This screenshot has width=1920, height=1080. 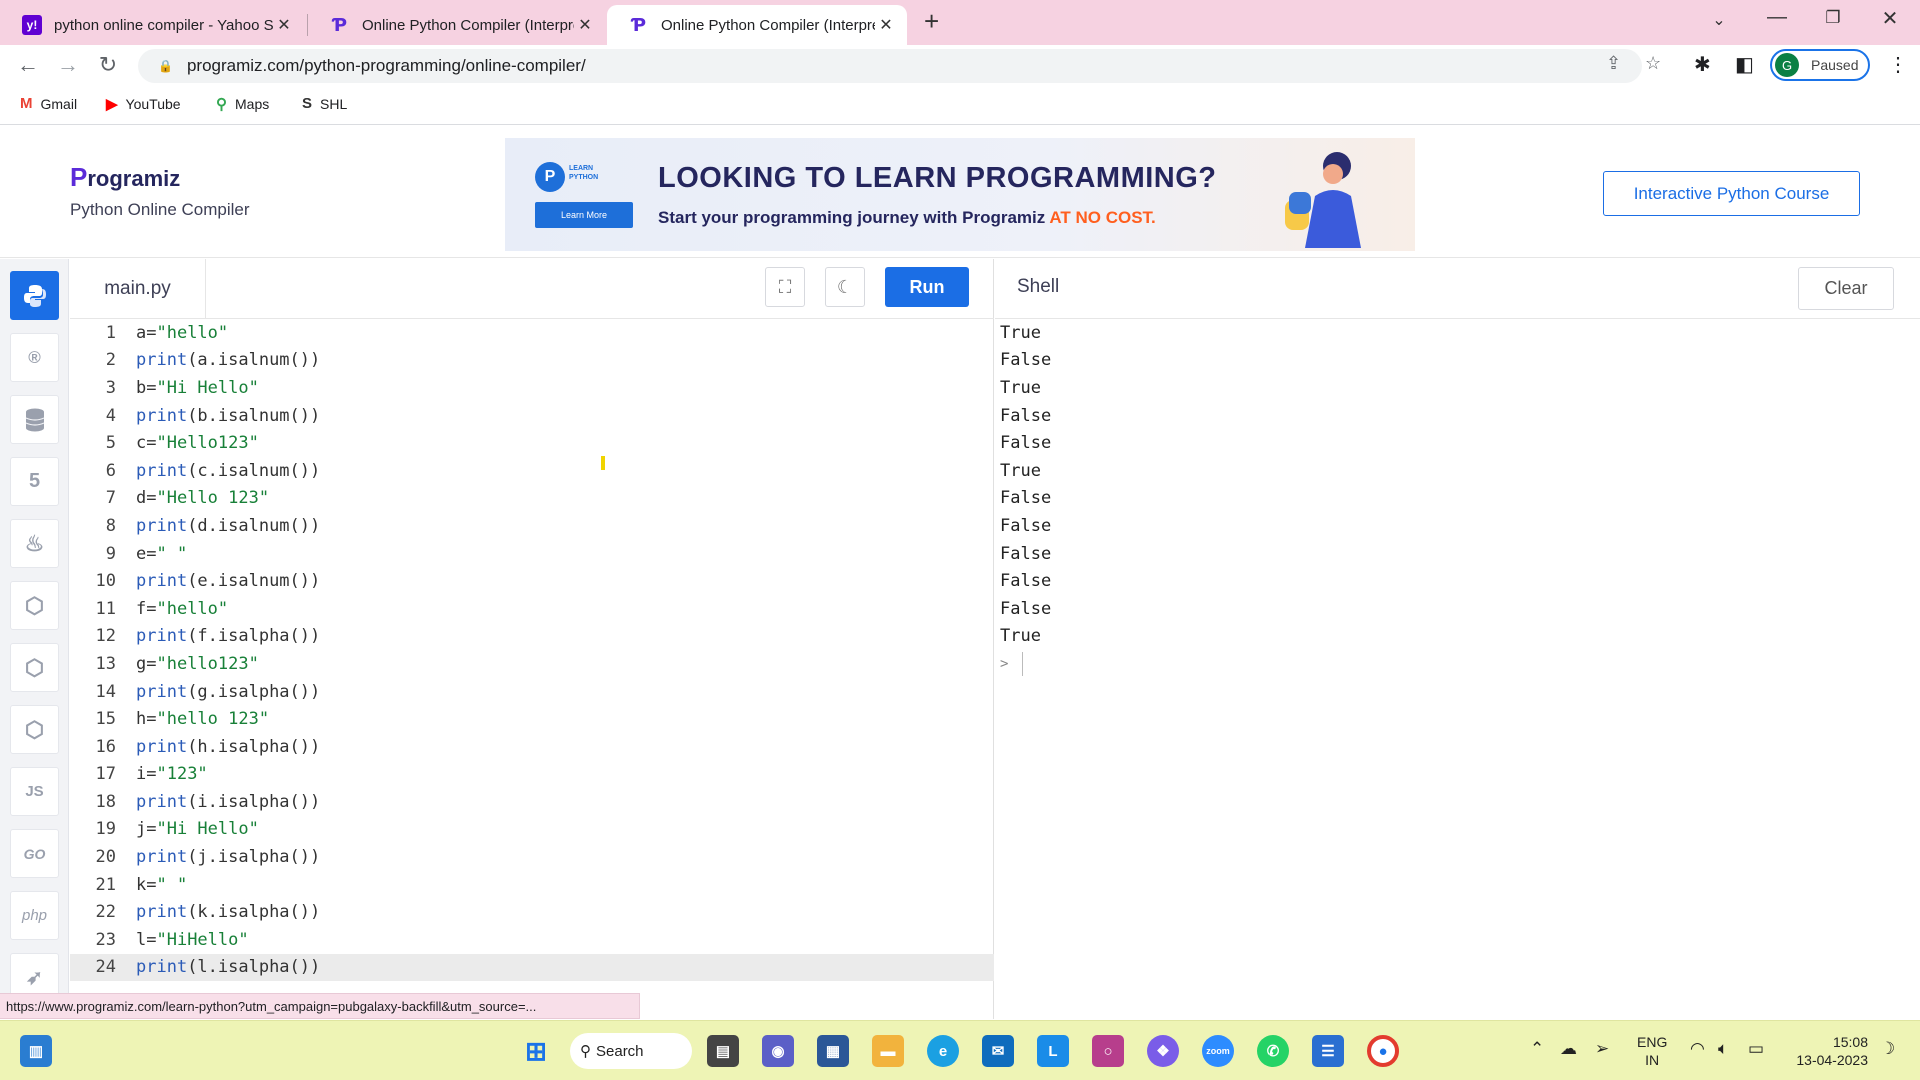 What do you see at coordinates (1383, 1051) in the screenshot?
I see `chrome-icon: ●` at bounding box center [1383, 1051].